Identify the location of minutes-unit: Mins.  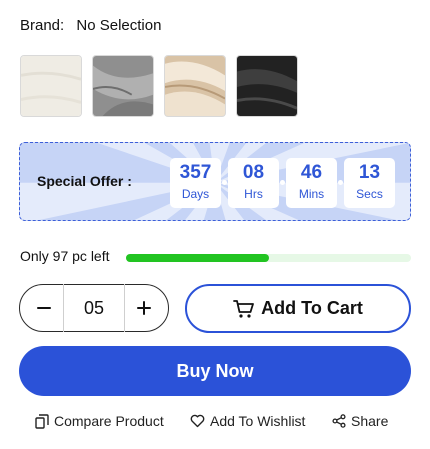
(311, 194).